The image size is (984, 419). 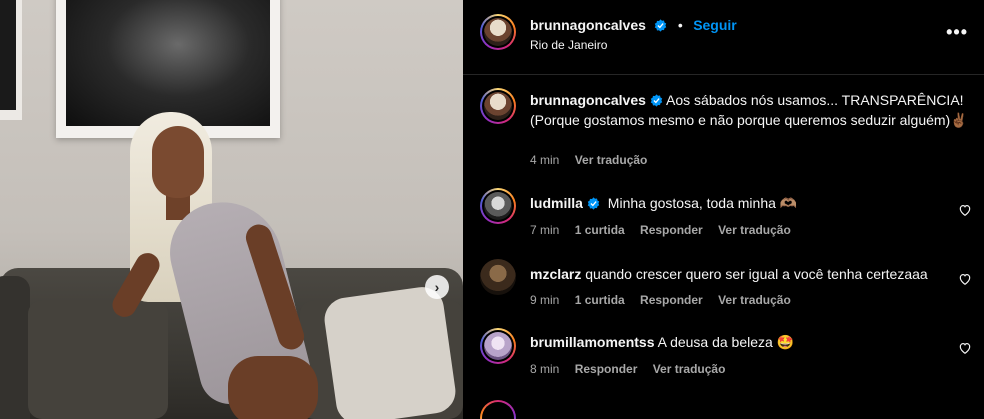 What do you see at coordinates (98, 359) in the screenshot?
I see `sofa-cushion` at bounding box center [98, 359].